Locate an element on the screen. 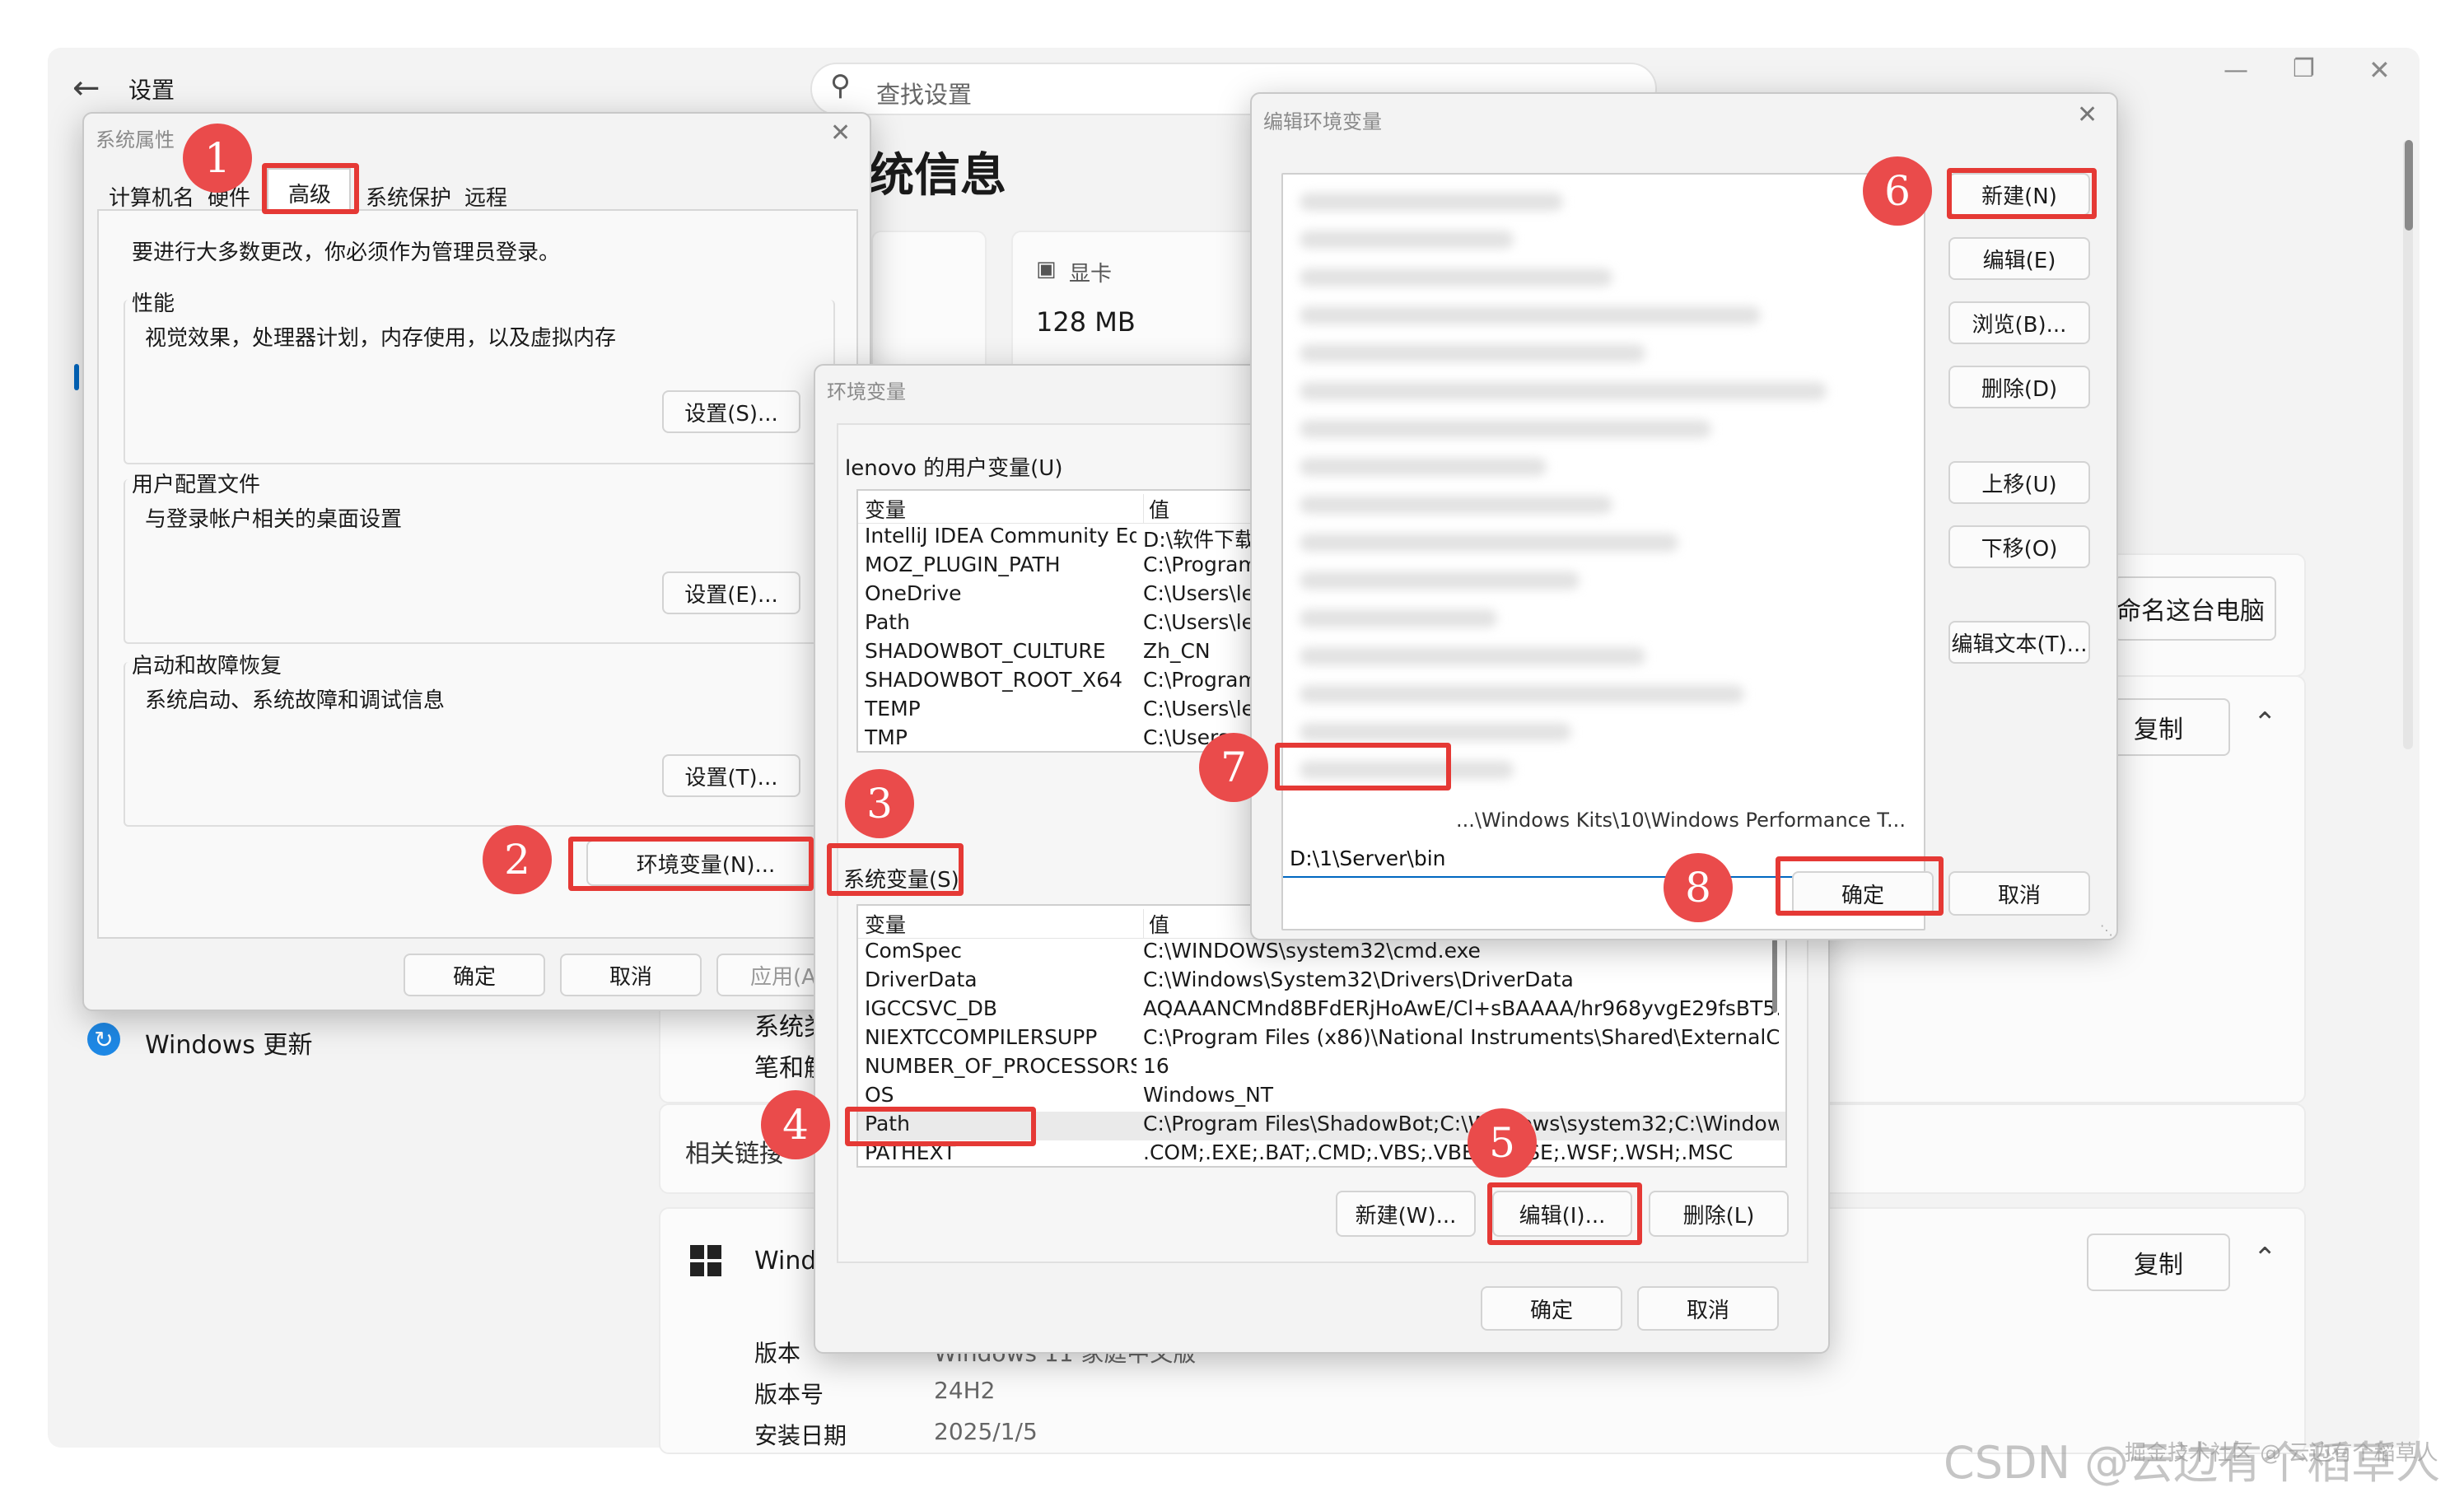 The height and width of the screenshot is (1497, 2464). editenv-movedown-button: 下移(O) is located at coordinates (2019, 546).